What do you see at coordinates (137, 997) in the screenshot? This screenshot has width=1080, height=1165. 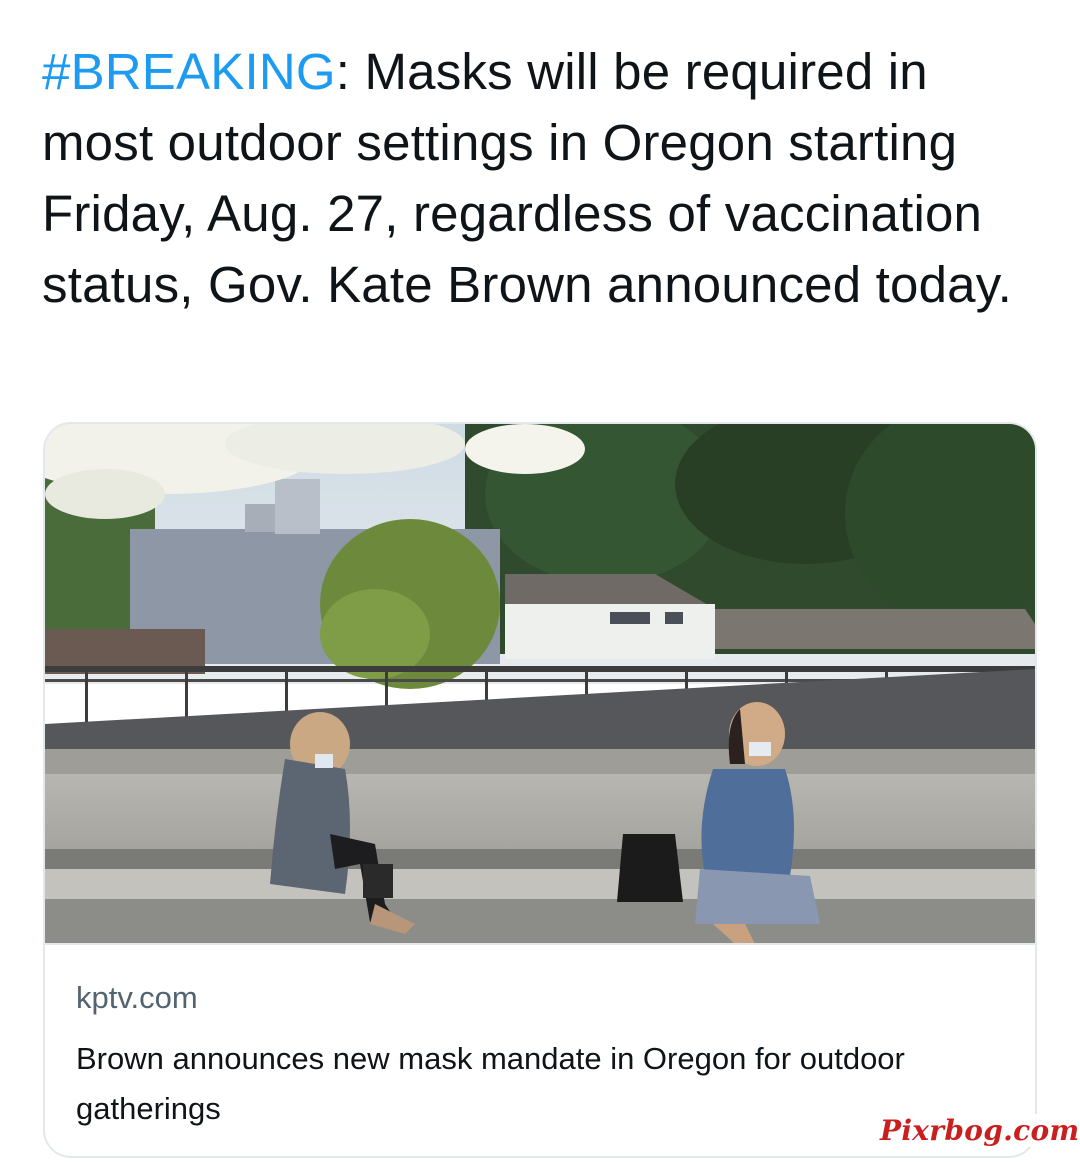 I see `card-domain: kptv.com` at bounding box center [137, 997].